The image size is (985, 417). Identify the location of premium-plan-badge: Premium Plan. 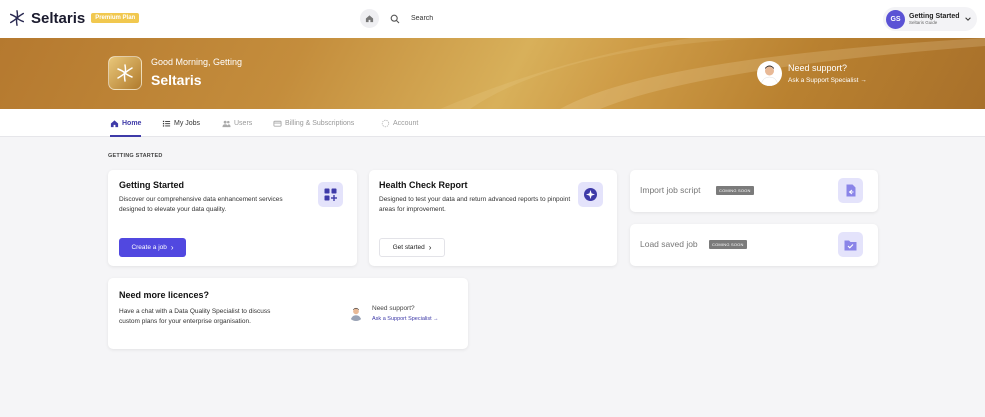
(115, 18).